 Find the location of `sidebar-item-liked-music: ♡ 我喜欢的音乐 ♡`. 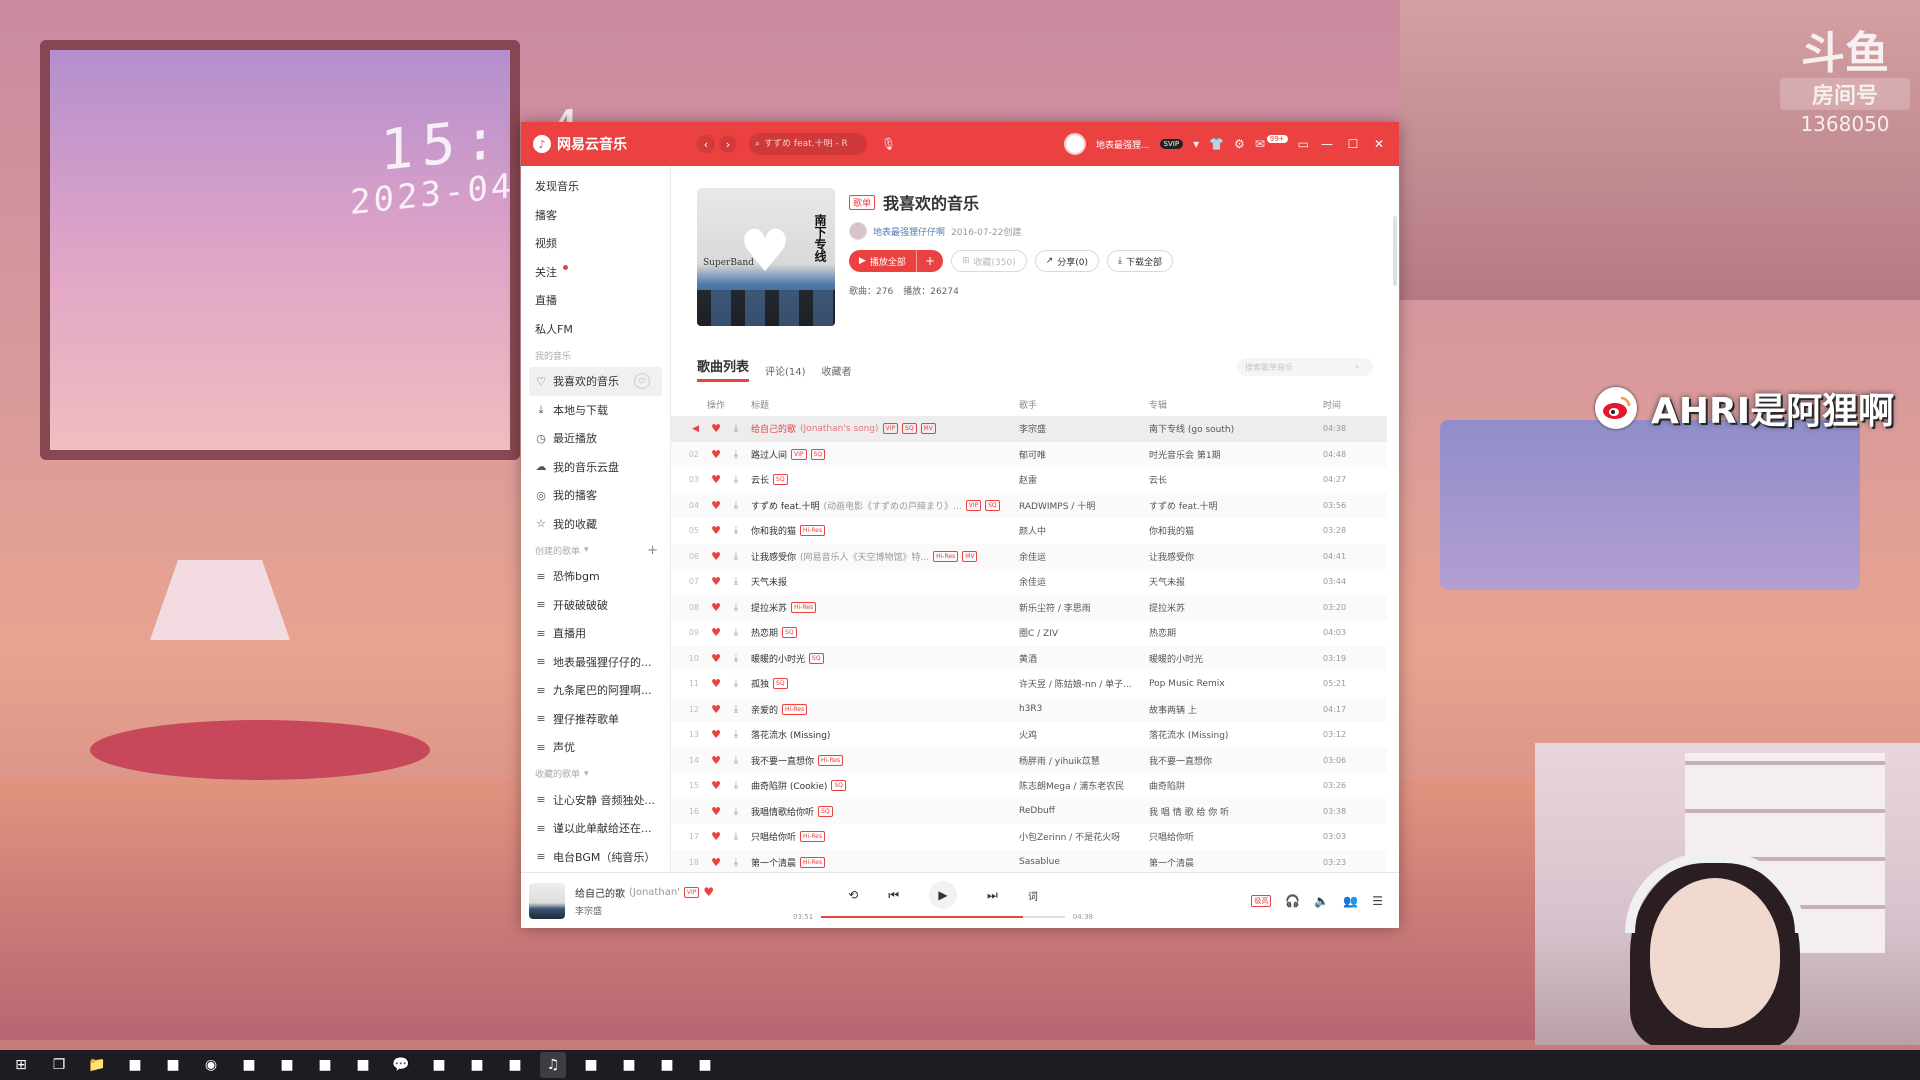

sidebar-item-liked-music: ♡ 我喜欢的音乐 ♡ is located at coordinates (595, 381).